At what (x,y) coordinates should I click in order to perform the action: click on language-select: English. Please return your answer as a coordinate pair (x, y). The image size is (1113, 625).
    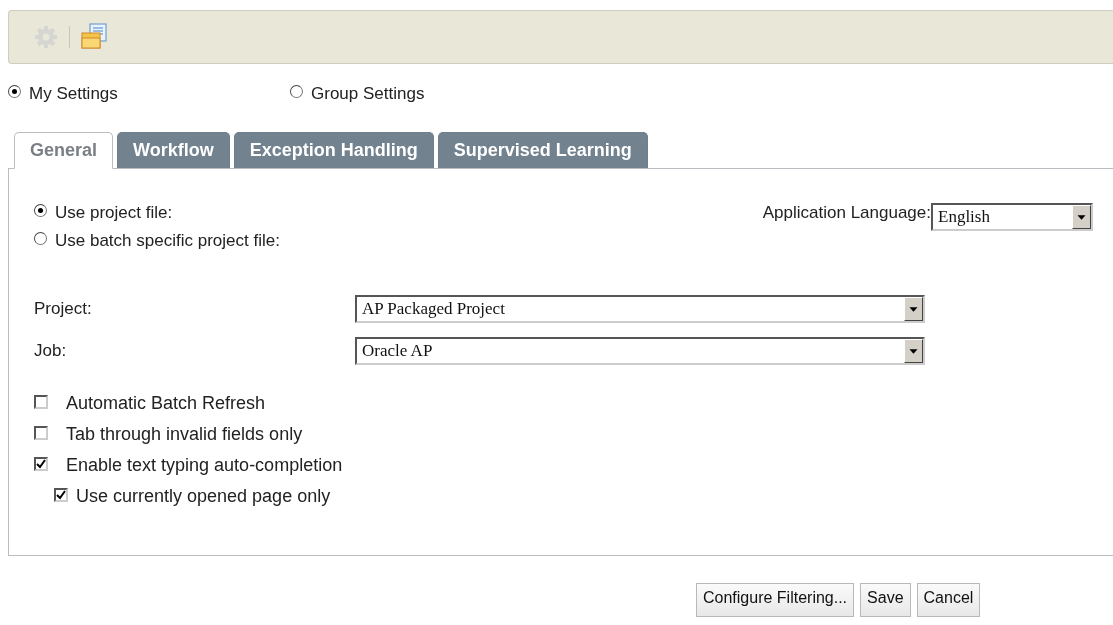
    Looking at the image, I should click on (1012, 217).